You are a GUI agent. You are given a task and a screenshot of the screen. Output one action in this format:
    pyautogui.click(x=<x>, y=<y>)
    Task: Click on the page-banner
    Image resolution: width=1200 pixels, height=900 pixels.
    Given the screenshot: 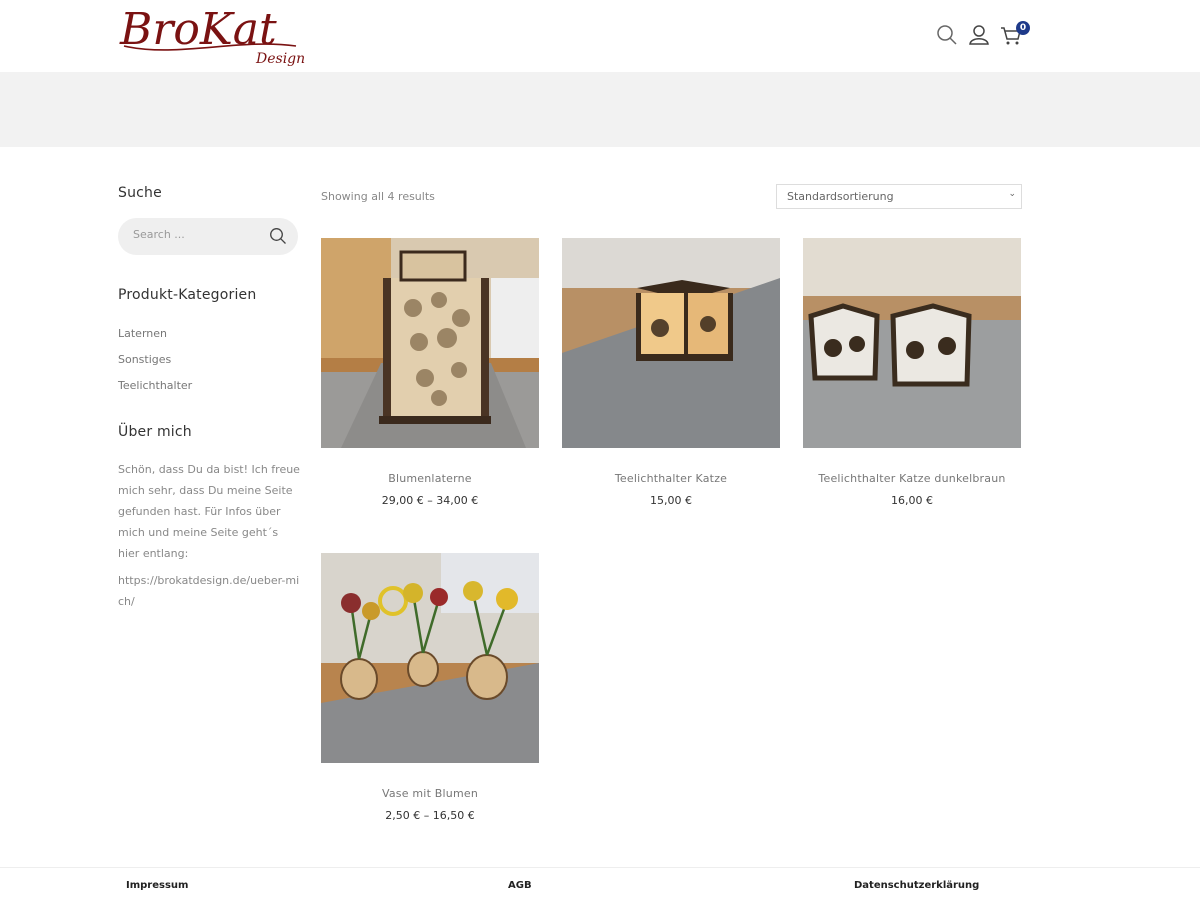 What is the action you would take?
    pyautogui.click(x=600, y=109)
    